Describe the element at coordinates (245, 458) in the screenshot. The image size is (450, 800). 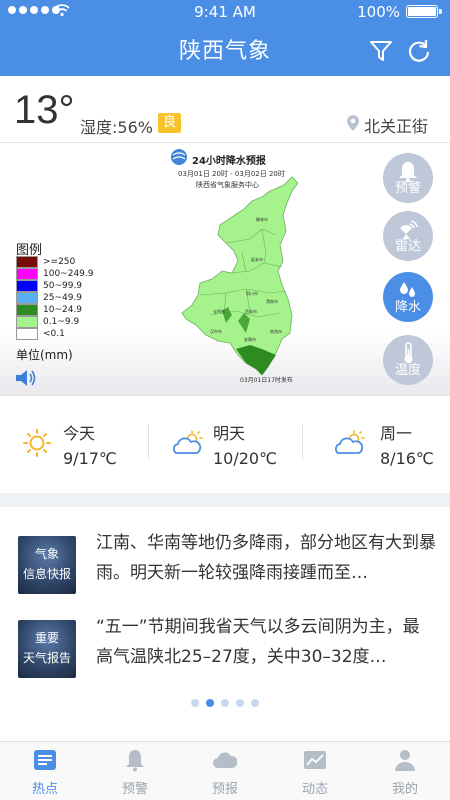
I see `forecast-temp-range: 10/20℃` at that location.